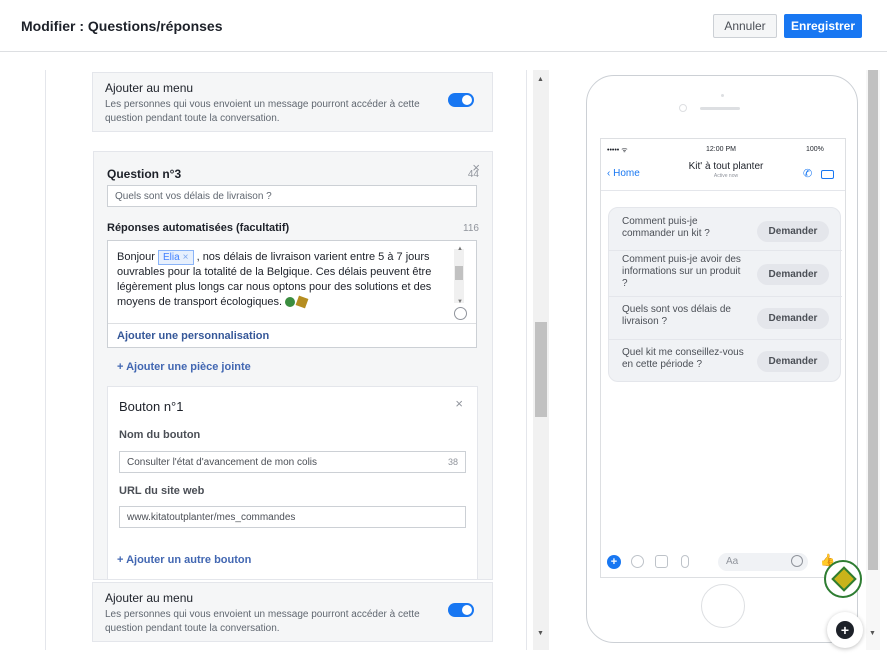  I want to click on page-scrollbar: ▲ ▼, so click(873, 360).